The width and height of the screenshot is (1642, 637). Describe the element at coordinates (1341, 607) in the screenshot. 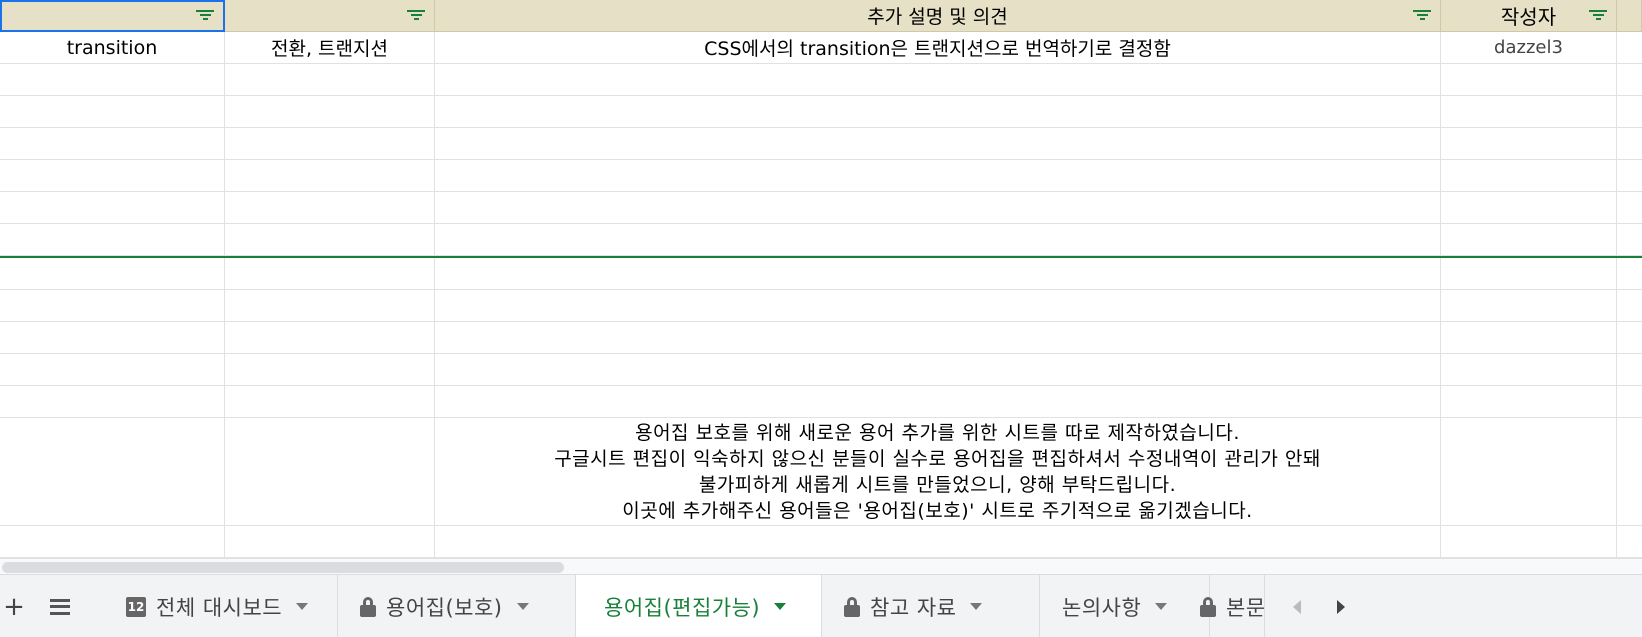

I see `scroll-tabs-right-button` at that location.